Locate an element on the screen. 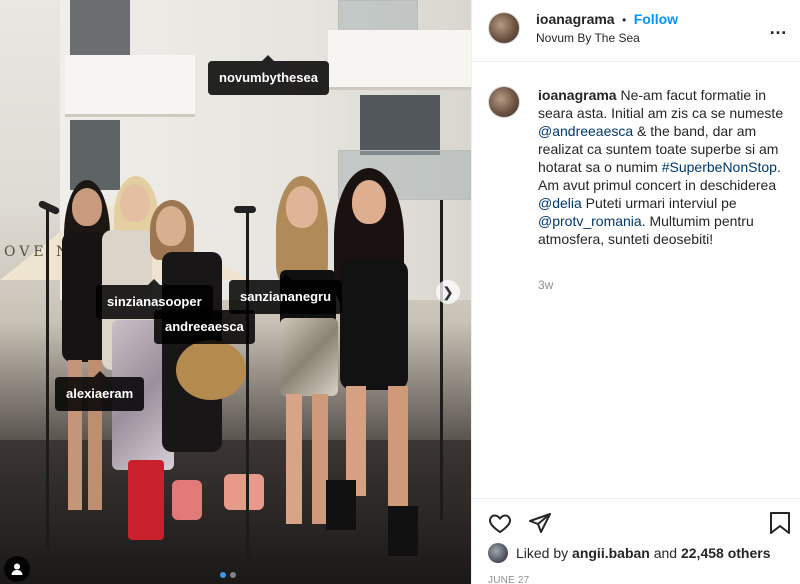 This screenshot has height=584, width=800. share-button is located at coordinates (540, 525).